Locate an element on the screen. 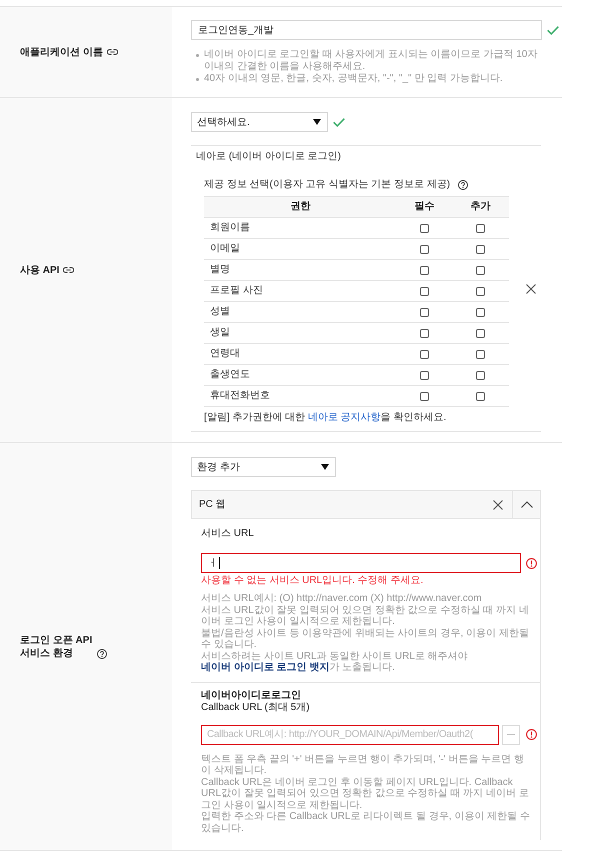 This screenshot has height=852, width=615. field-label: 로그인 오픈 API 서비스 환경 is located at coordinates (56, 647).